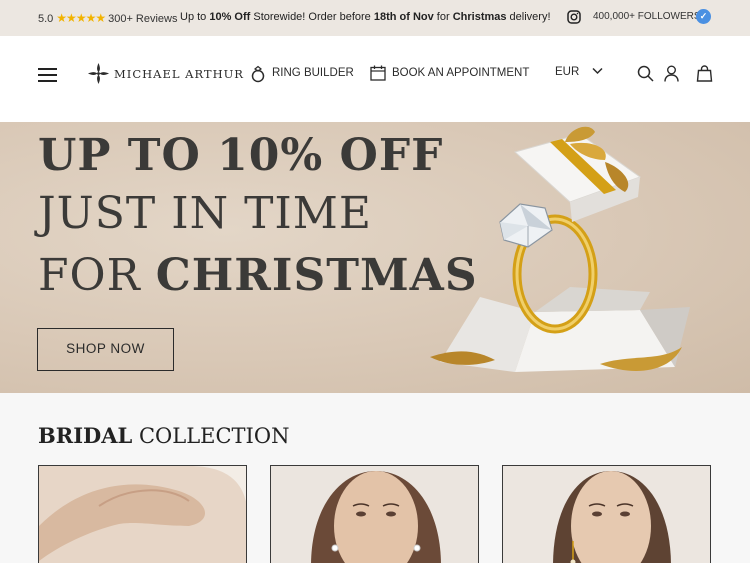 The height and width of the screenshot is (563, 750). What do you see at coordinates (313, 73) in the screenshot?
I see `nav-ring-builder: RING BUILDER` at bounding box center [313, 73].